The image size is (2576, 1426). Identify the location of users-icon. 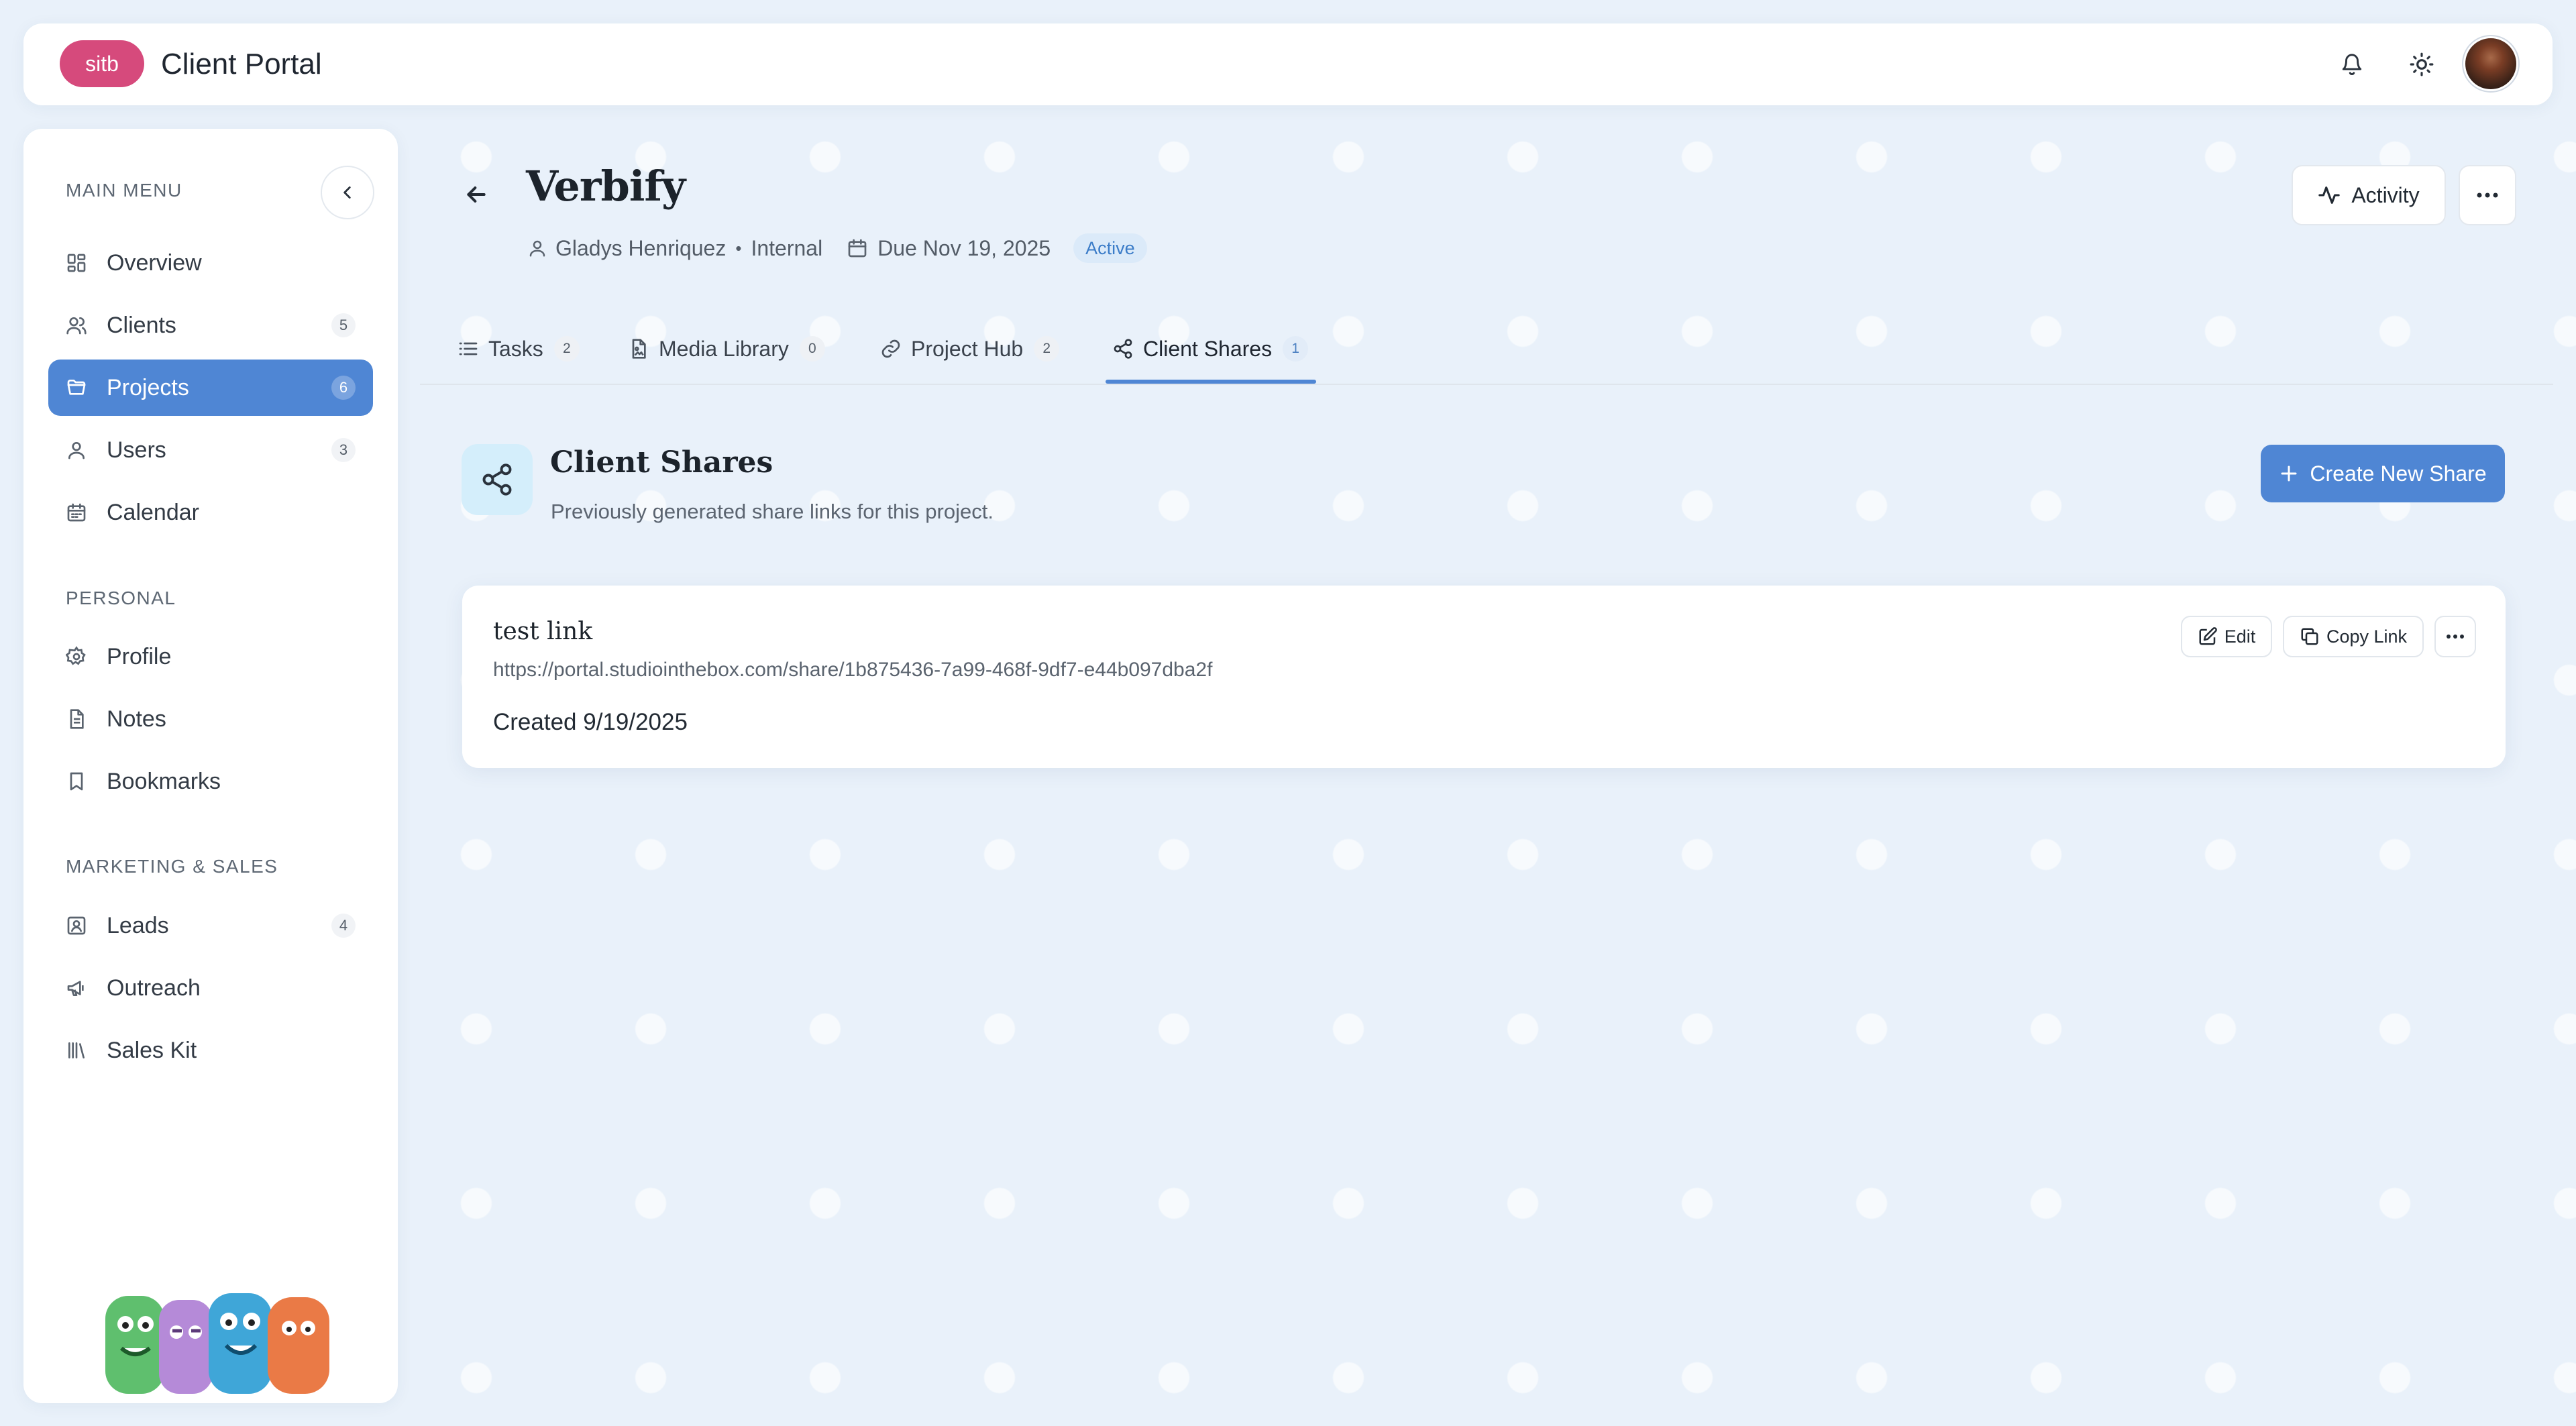
(76, 326).